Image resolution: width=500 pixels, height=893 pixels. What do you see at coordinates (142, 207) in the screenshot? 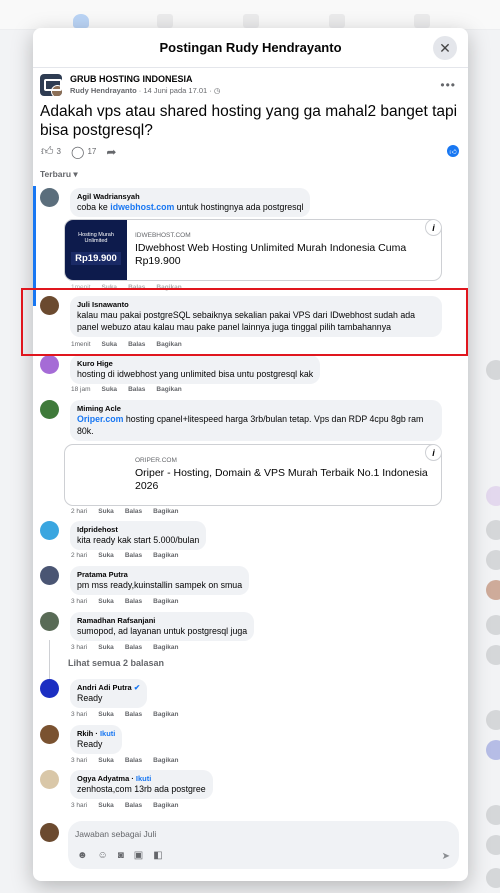
I see `comment-link: idwebhost.com` at bounding box center [142, 207].